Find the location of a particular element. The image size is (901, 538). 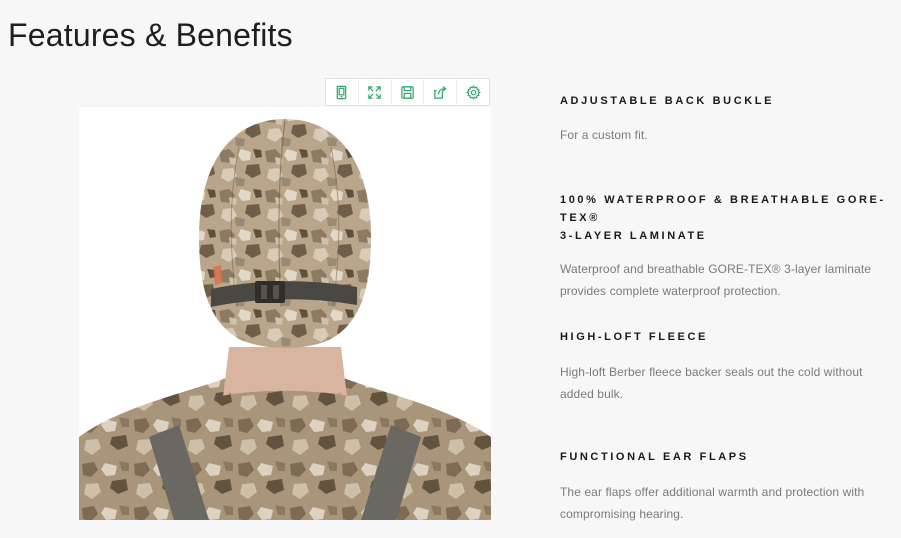

feature-title-line: 100% WATERPROOF & BREATHABLE GORE-TEX® is located at coordinates (723, 209).